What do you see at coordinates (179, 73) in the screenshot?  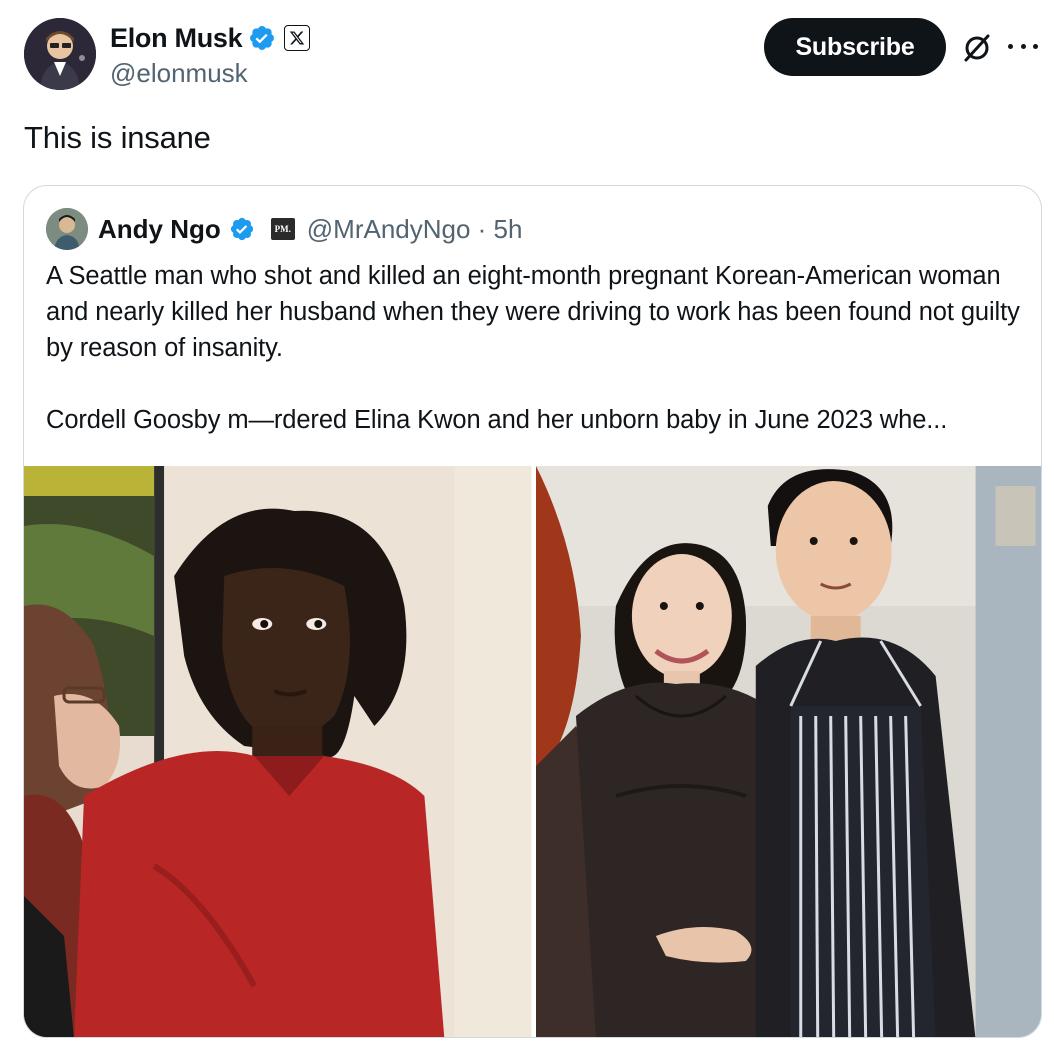 I see `author-handle: @elonmusk` at bounding box center [179, 73].